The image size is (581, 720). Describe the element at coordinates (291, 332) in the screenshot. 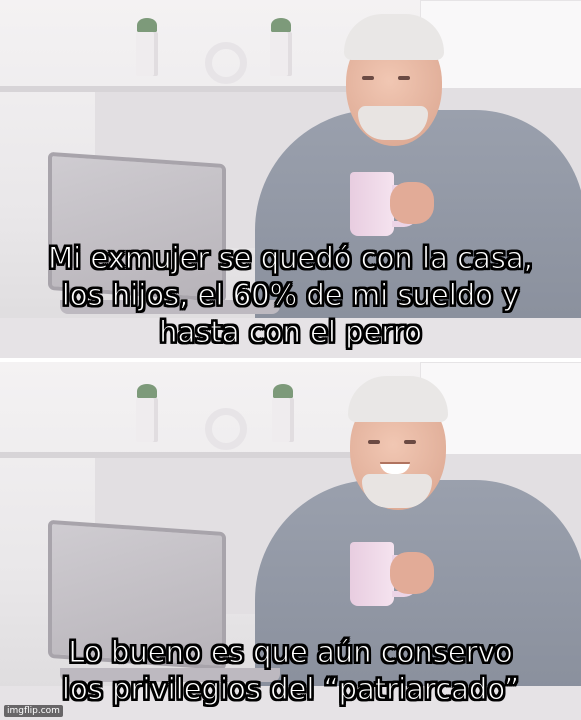

I see `caption-line: hasta con el perro` at that location.